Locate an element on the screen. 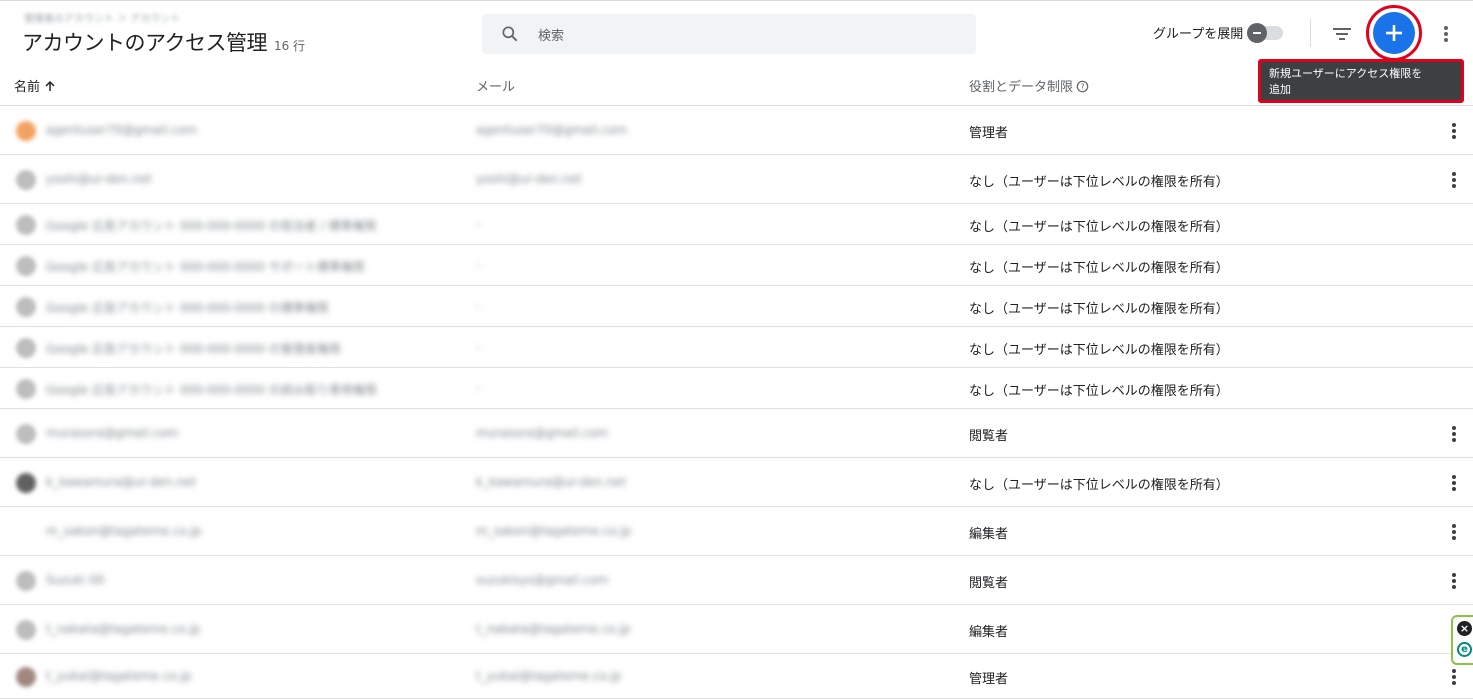 Image resolution: width=1473 pixels, height=699 pixels. toggle-switch is located at coordinates (1265, 32).